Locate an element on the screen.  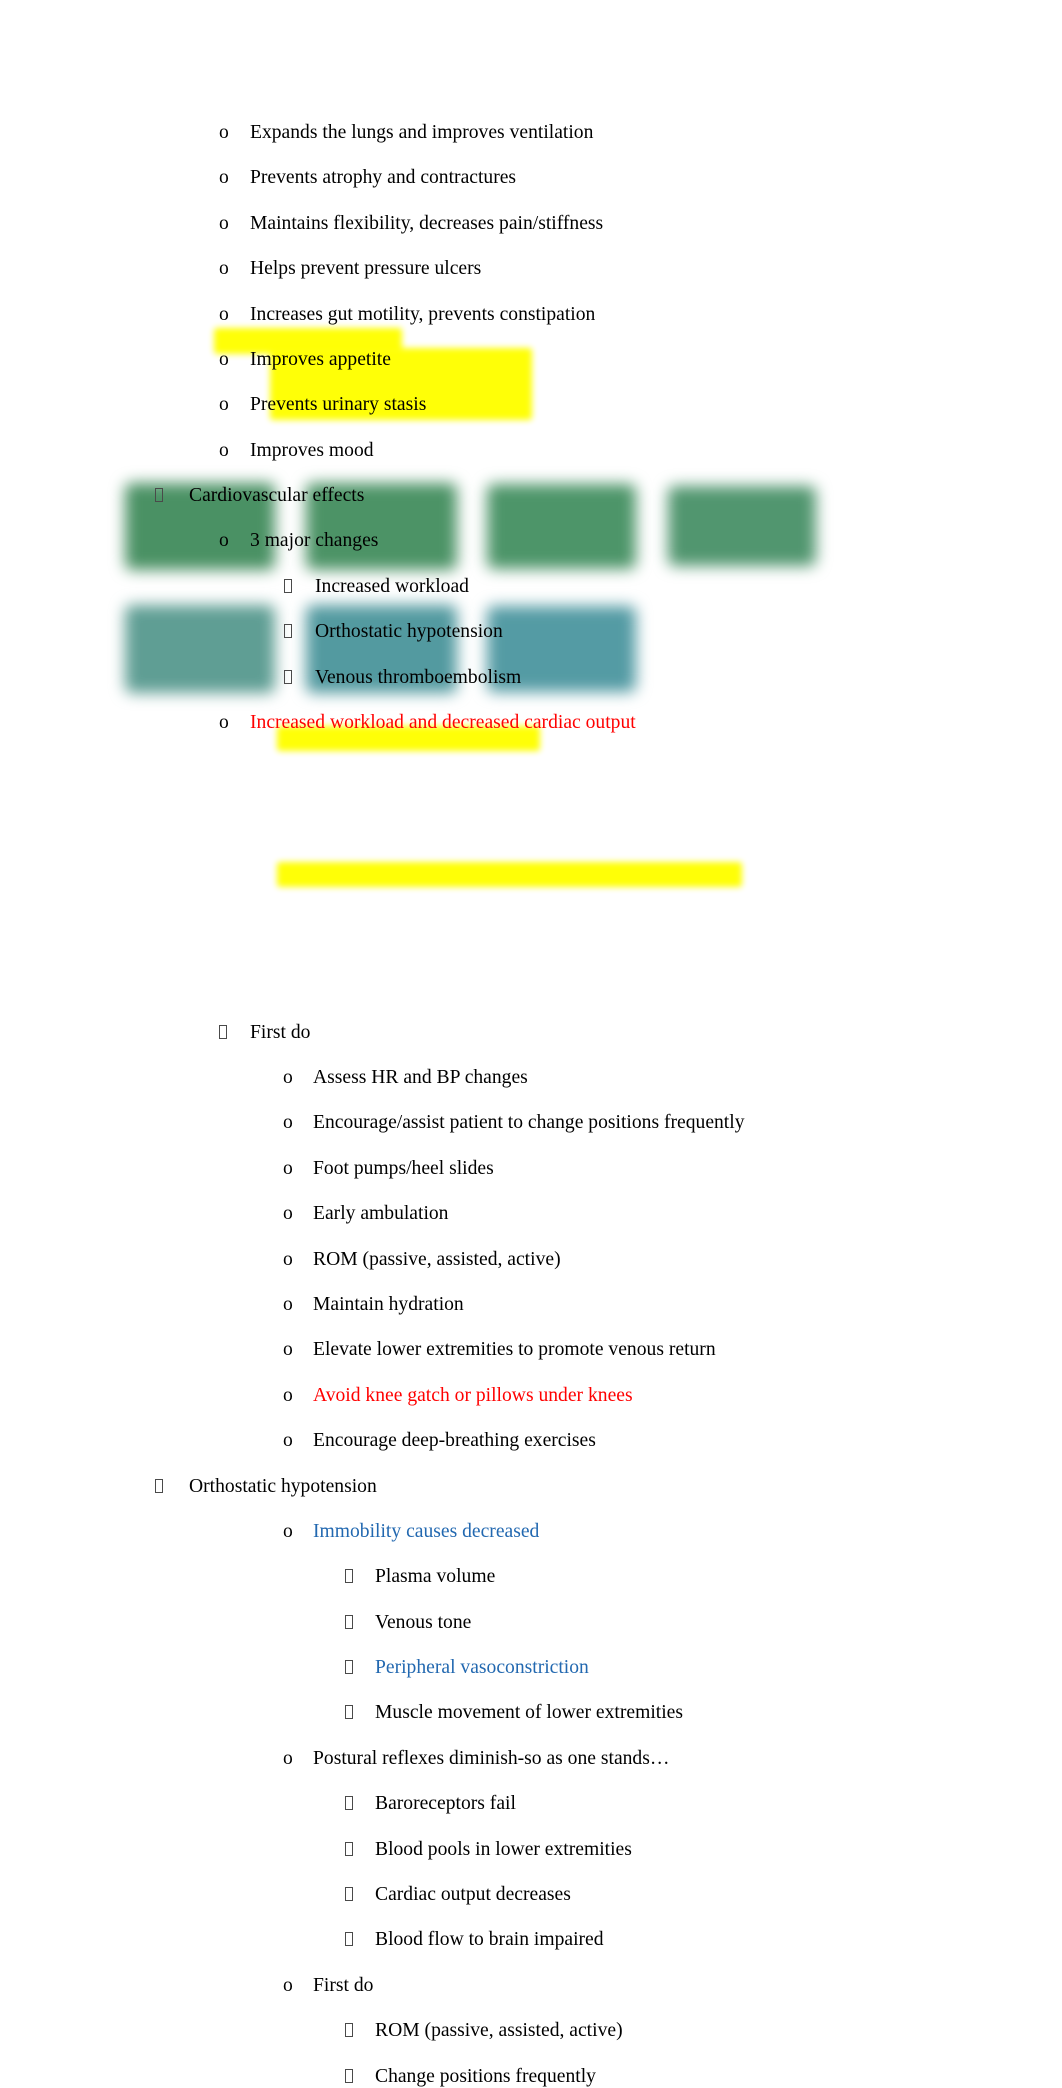
list-item-immobility-causes-decreased: o Immobility causes decreased is located at coordinates (531, 1532).